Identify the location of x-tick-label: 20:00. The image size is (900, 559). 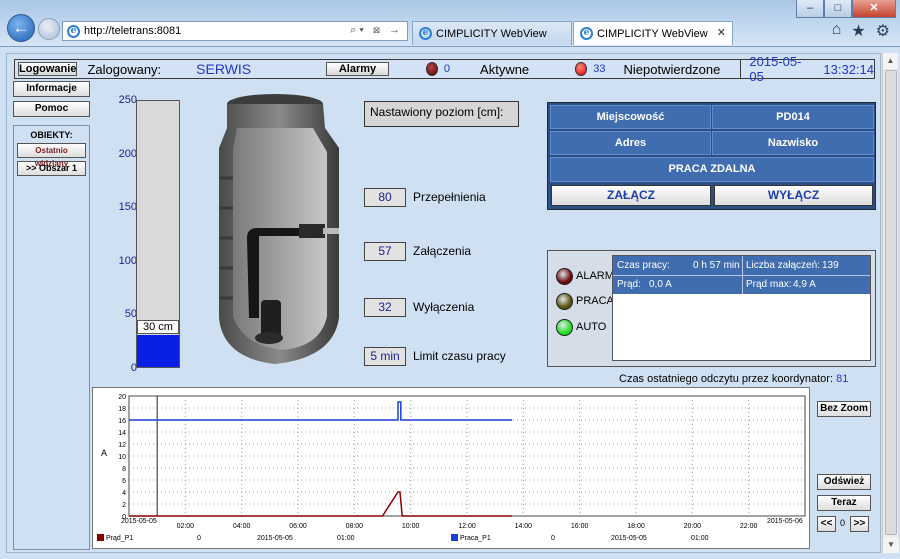
(693, 526).